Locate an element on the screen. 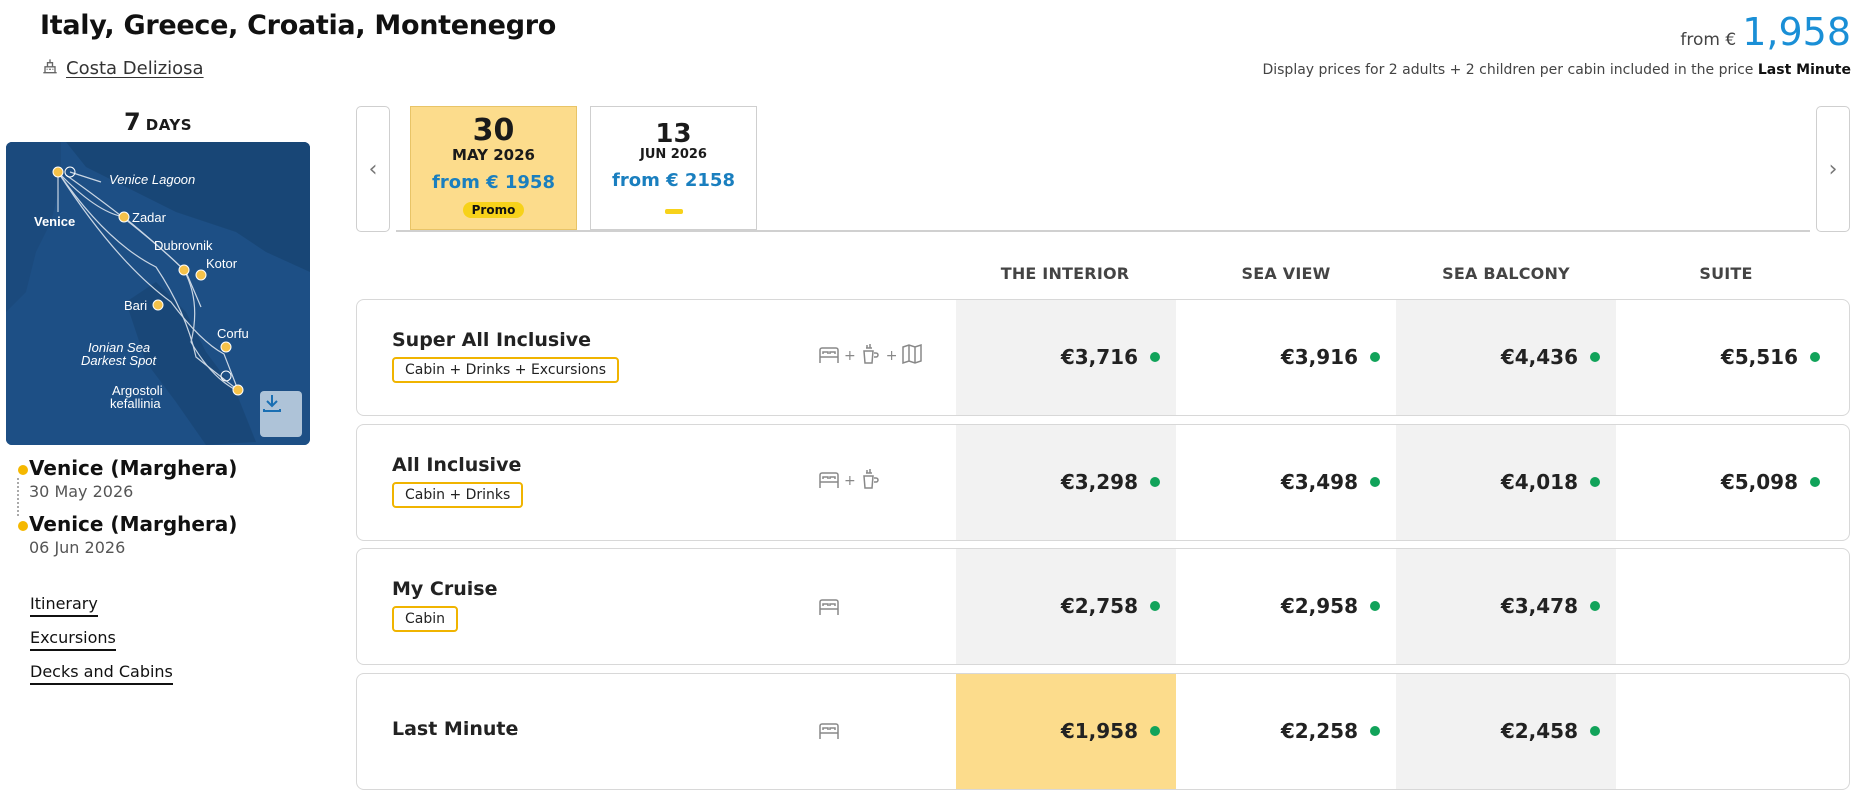 This screenshot has width=1855, height=800. date-baseline is located at coordinates (1103, 231).